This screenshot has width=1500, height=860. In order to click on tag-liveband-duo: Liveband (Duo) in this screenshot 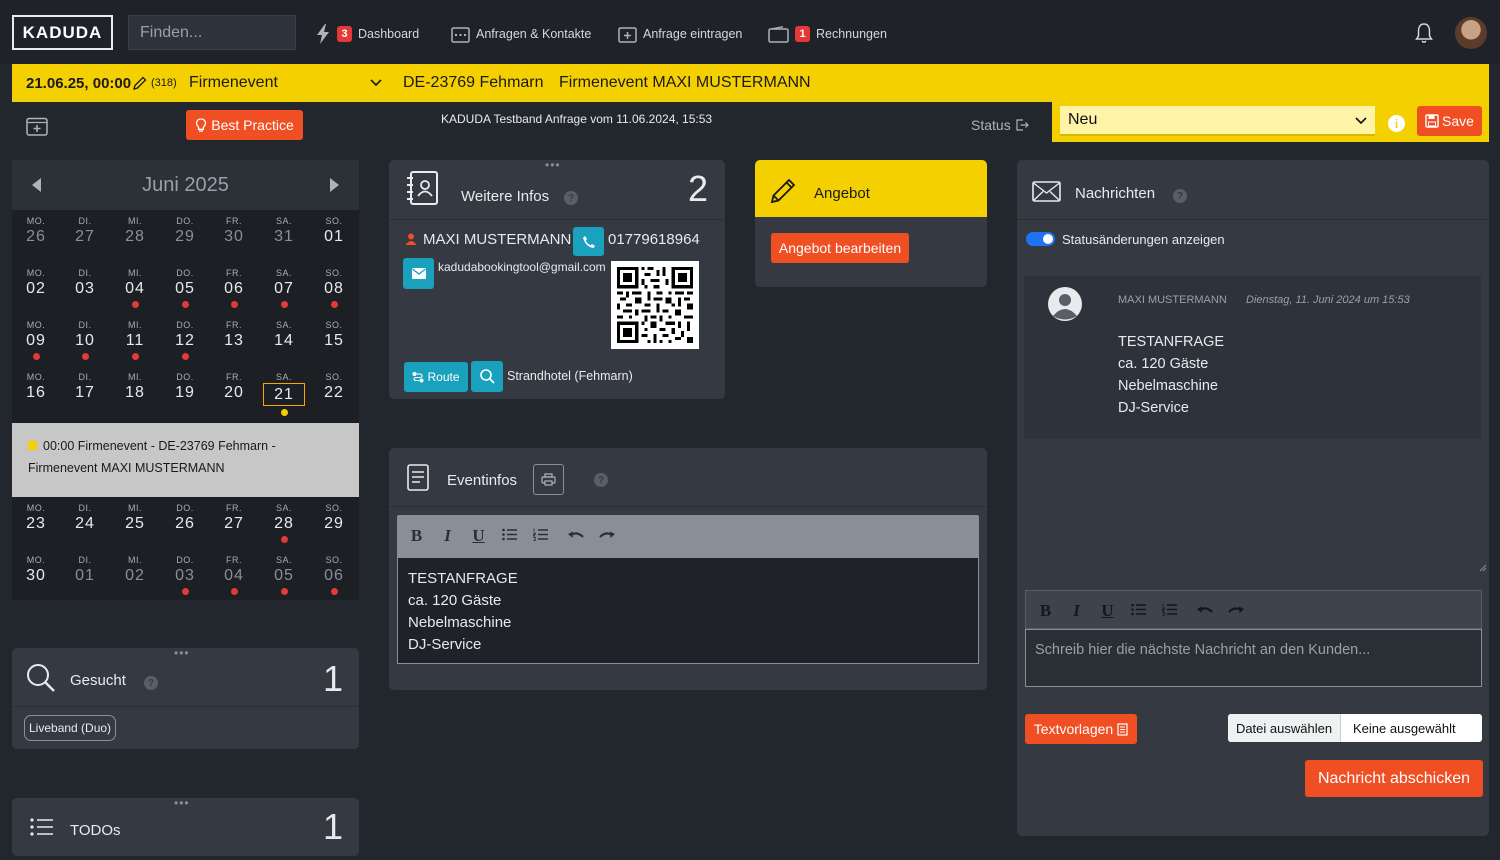, I will do `click(70, 728)`.